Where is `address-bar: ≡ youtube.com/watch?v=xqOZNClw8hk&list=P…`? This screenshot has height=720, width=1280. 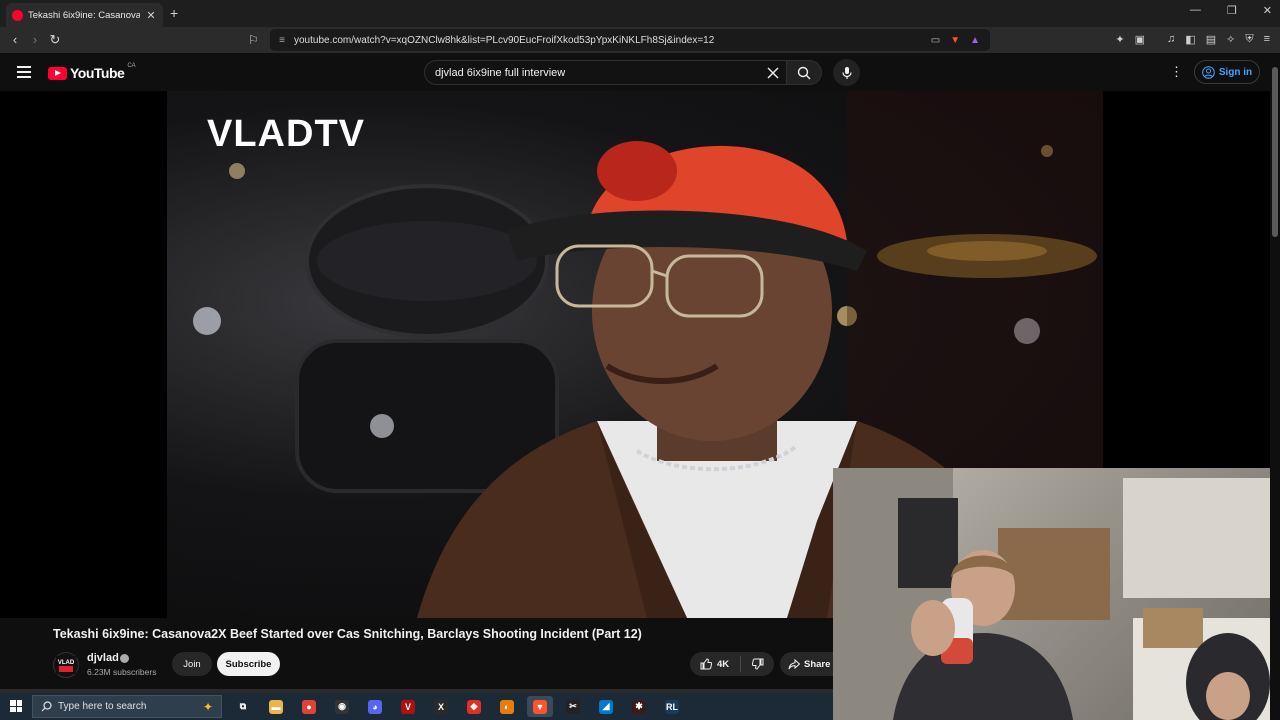
address-bar: ≡ youtube.com/watch?v=xqOZNClw8hk&list=P… is located at coordinates (630, 40).